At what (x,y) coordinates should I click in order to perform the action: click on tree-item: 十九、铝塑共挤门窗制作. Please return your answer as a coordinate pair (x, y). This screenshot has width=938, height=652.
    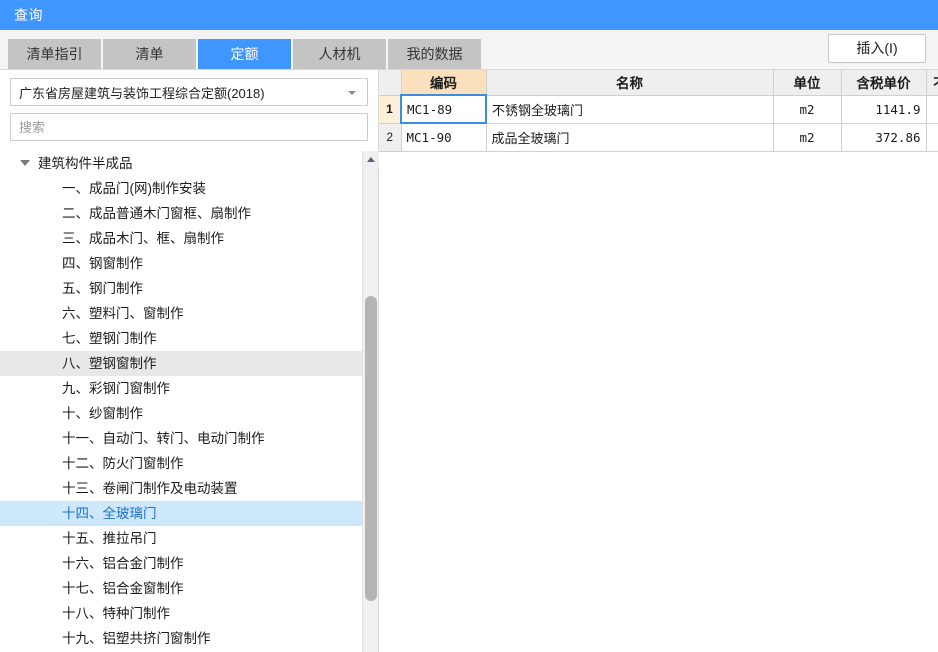
    Looking at the image, I should click on (181, 638).